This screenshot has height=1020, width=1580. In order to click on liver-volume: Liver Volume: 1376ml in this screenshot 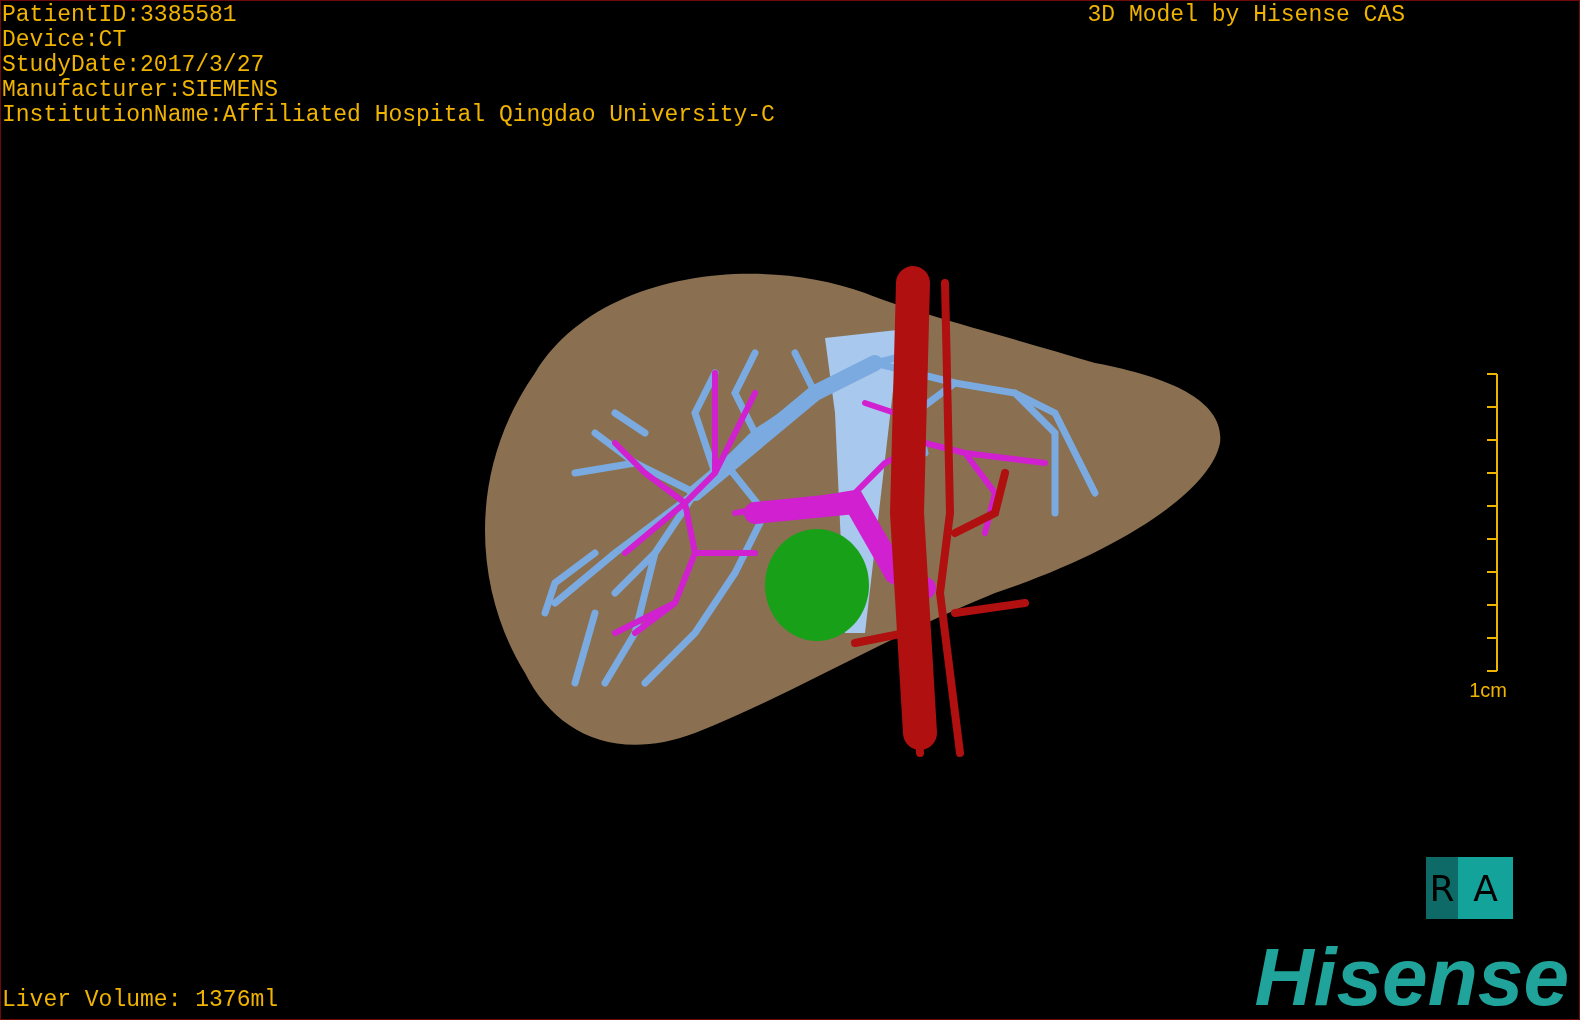, I will do `click(140, 1000)`.